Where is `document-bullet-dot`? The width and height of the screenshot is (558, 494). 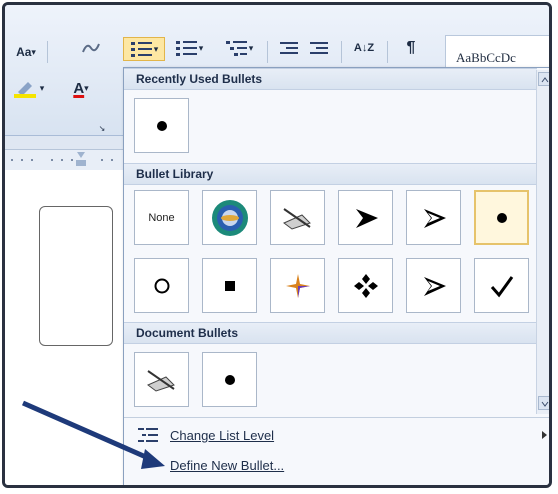 document-bullet-dot is located at coordinates (229, 379).